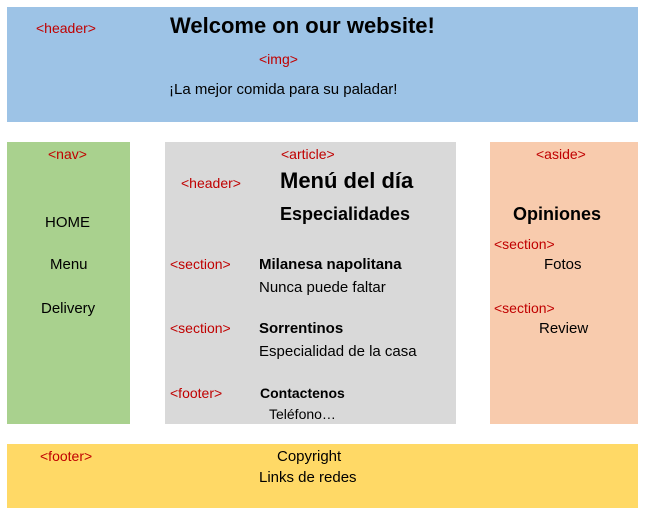  I want to click on article-subtitle: Especialidades, so click(345, 214).